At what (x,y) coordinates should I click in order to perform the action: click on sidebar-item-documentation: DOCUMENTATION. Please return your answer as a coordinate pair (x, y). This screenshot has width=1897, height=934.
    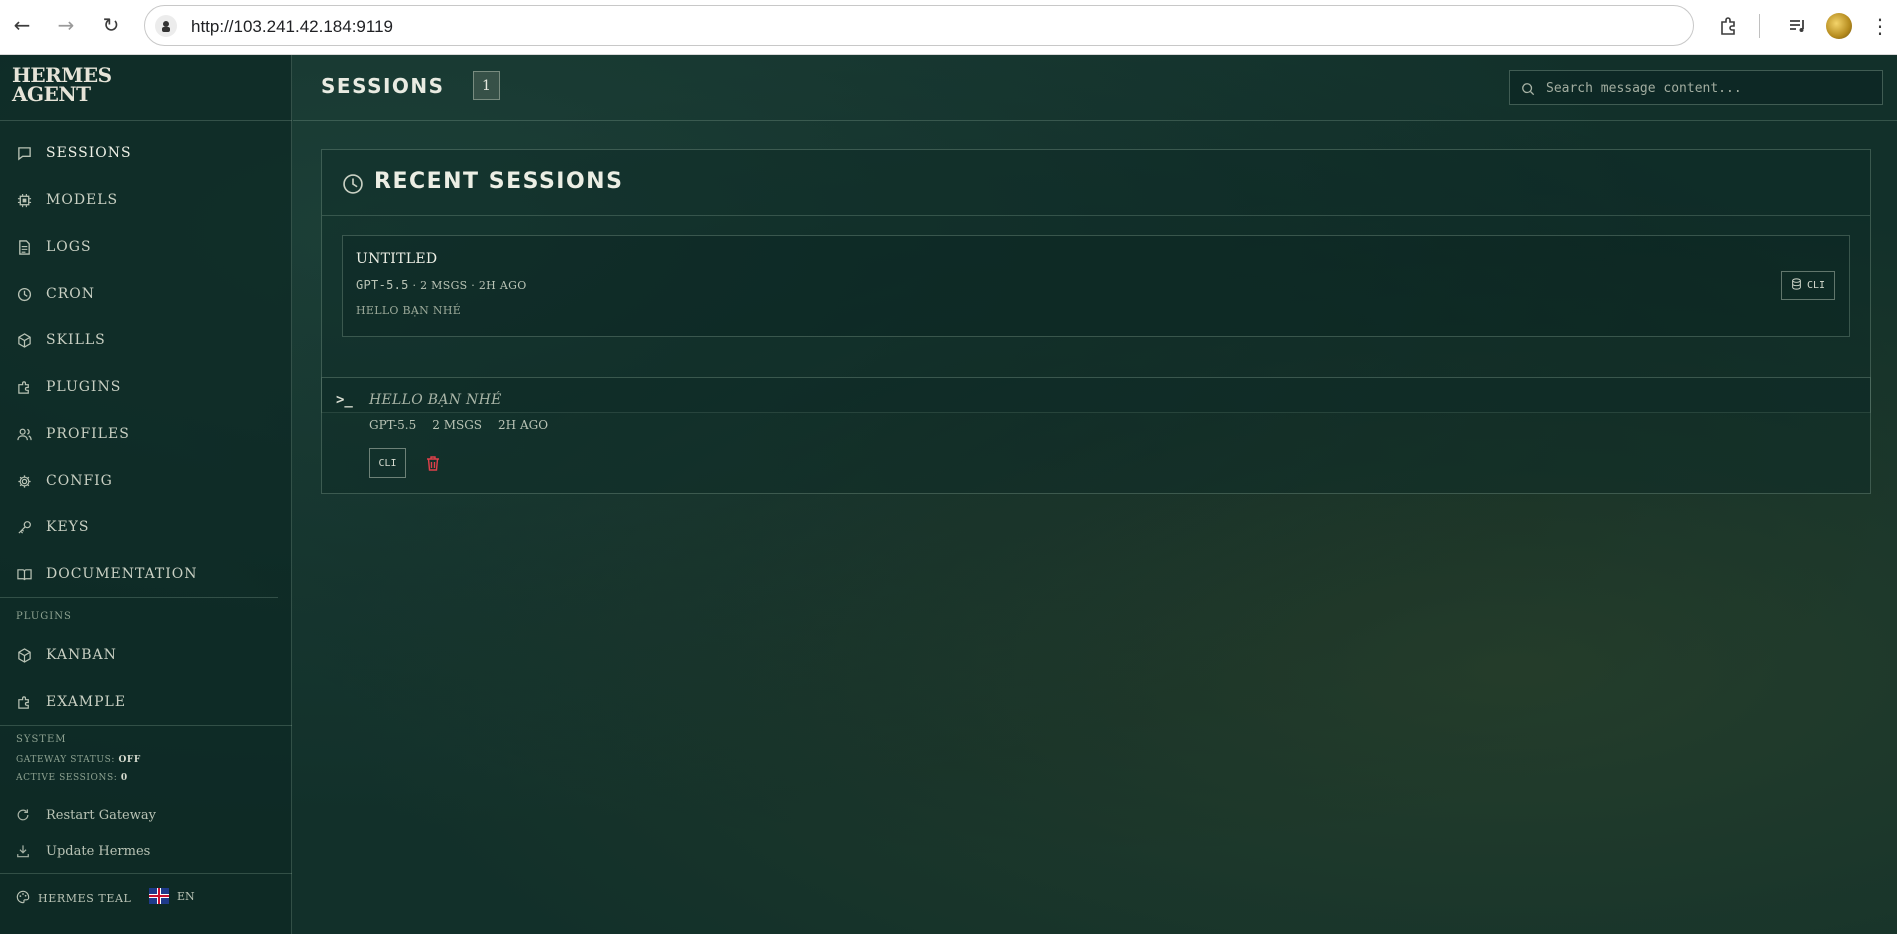
    Looking at the image, I should click on (145, 574).